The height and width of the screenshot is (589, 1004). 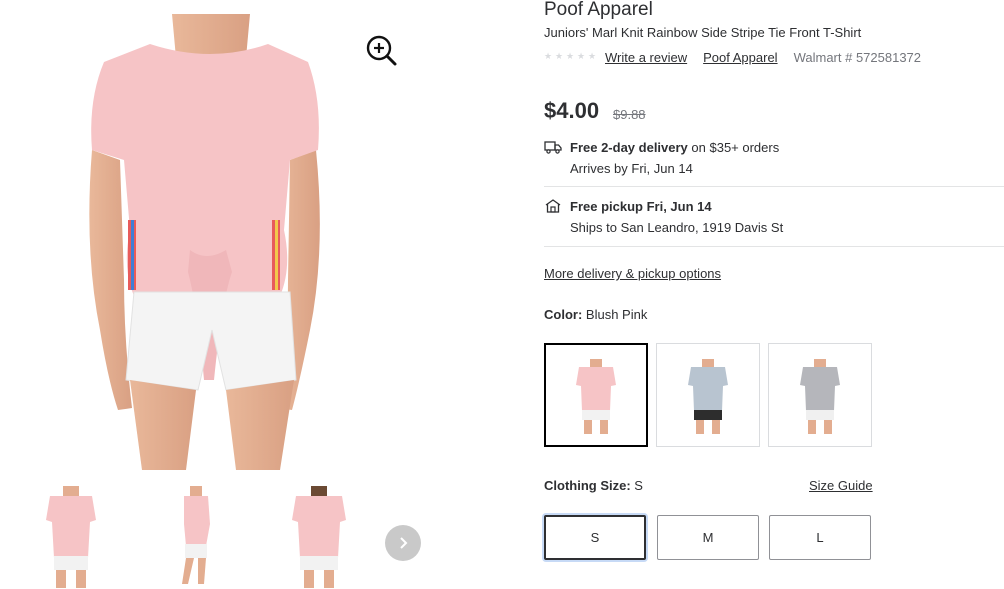 I want to click on walmart-number: Walmart # 572581372, so click(x=857, y=57).